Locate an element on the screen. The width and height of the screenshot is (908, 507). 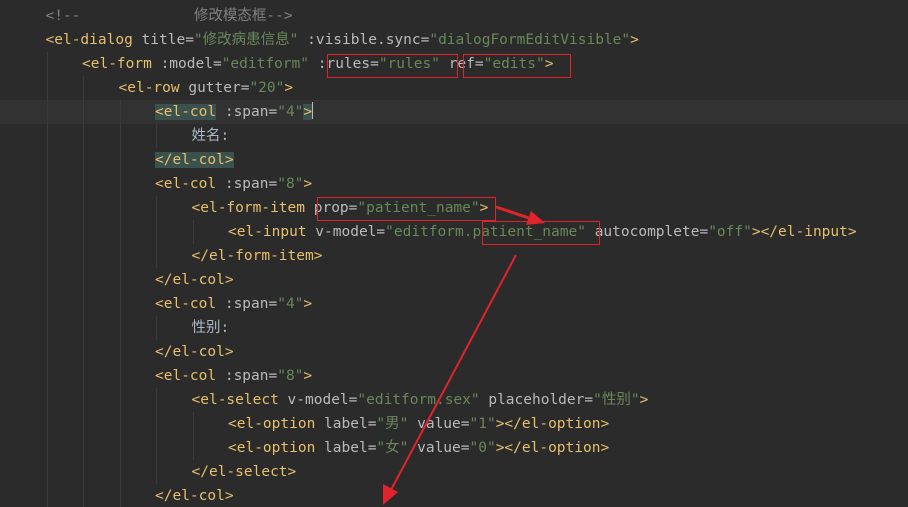
code-line: <el-row gutter="20"> is located at coordinates (454, 88).